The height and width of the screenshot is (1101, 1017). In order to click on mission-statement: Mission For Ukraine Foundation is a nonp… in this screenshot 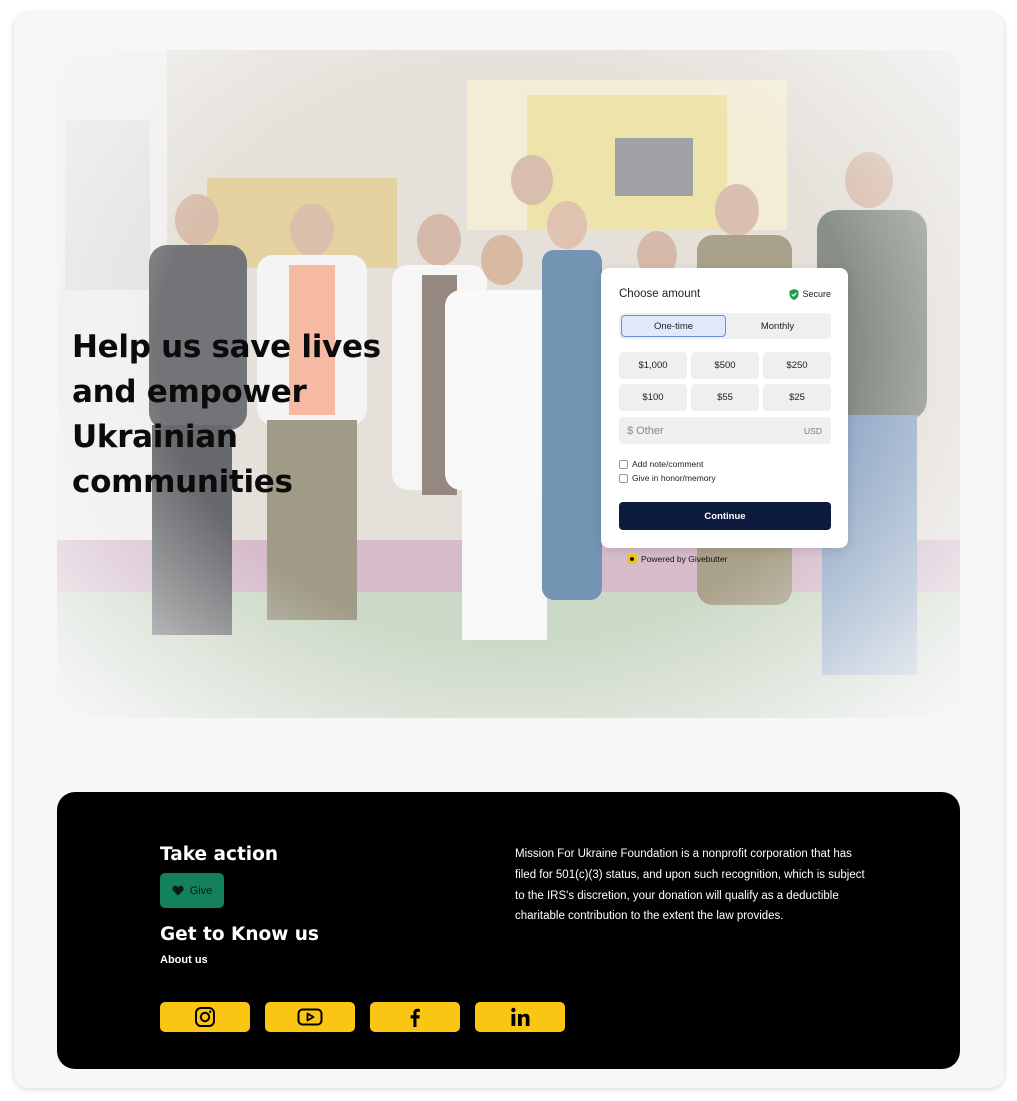, I will do `click(690, 885)`.